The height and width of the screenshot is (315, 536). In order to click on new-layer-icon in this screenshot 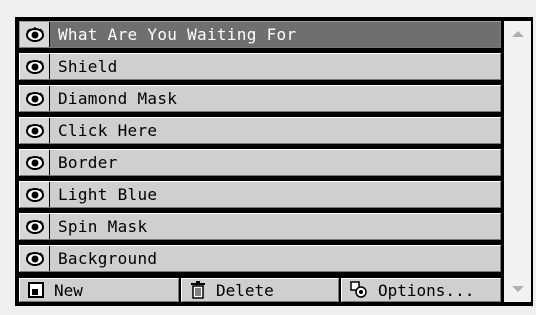, I will do `click(36, 290)`.